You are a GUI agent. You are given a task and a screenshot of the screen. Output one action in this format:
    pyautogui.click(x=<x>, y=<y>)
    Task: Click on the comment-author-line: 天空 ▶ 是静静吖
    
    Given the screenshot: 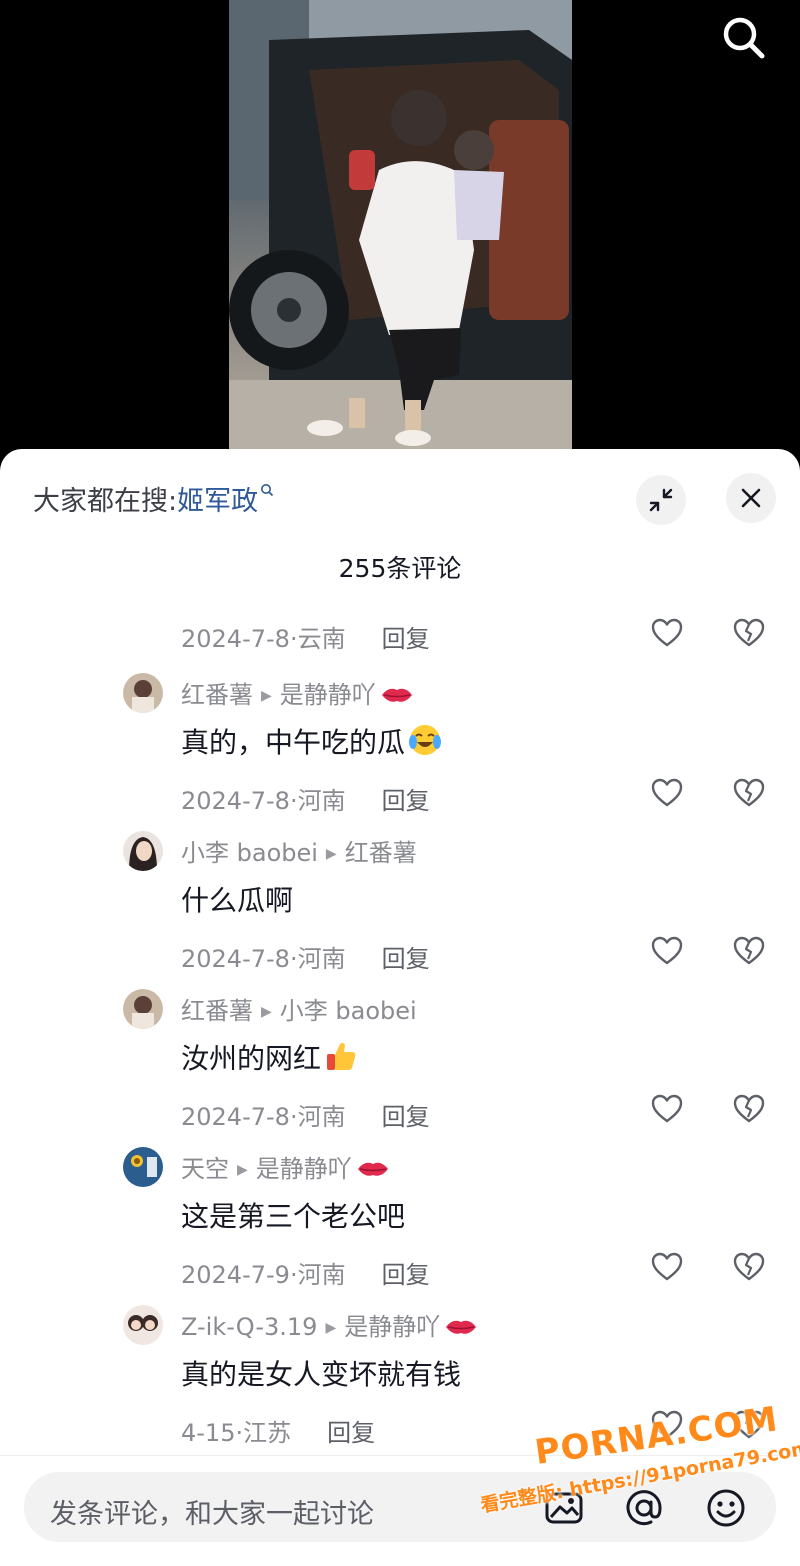 What is the action you would take?
    pyautogui.click(x=285, y=1166)
    